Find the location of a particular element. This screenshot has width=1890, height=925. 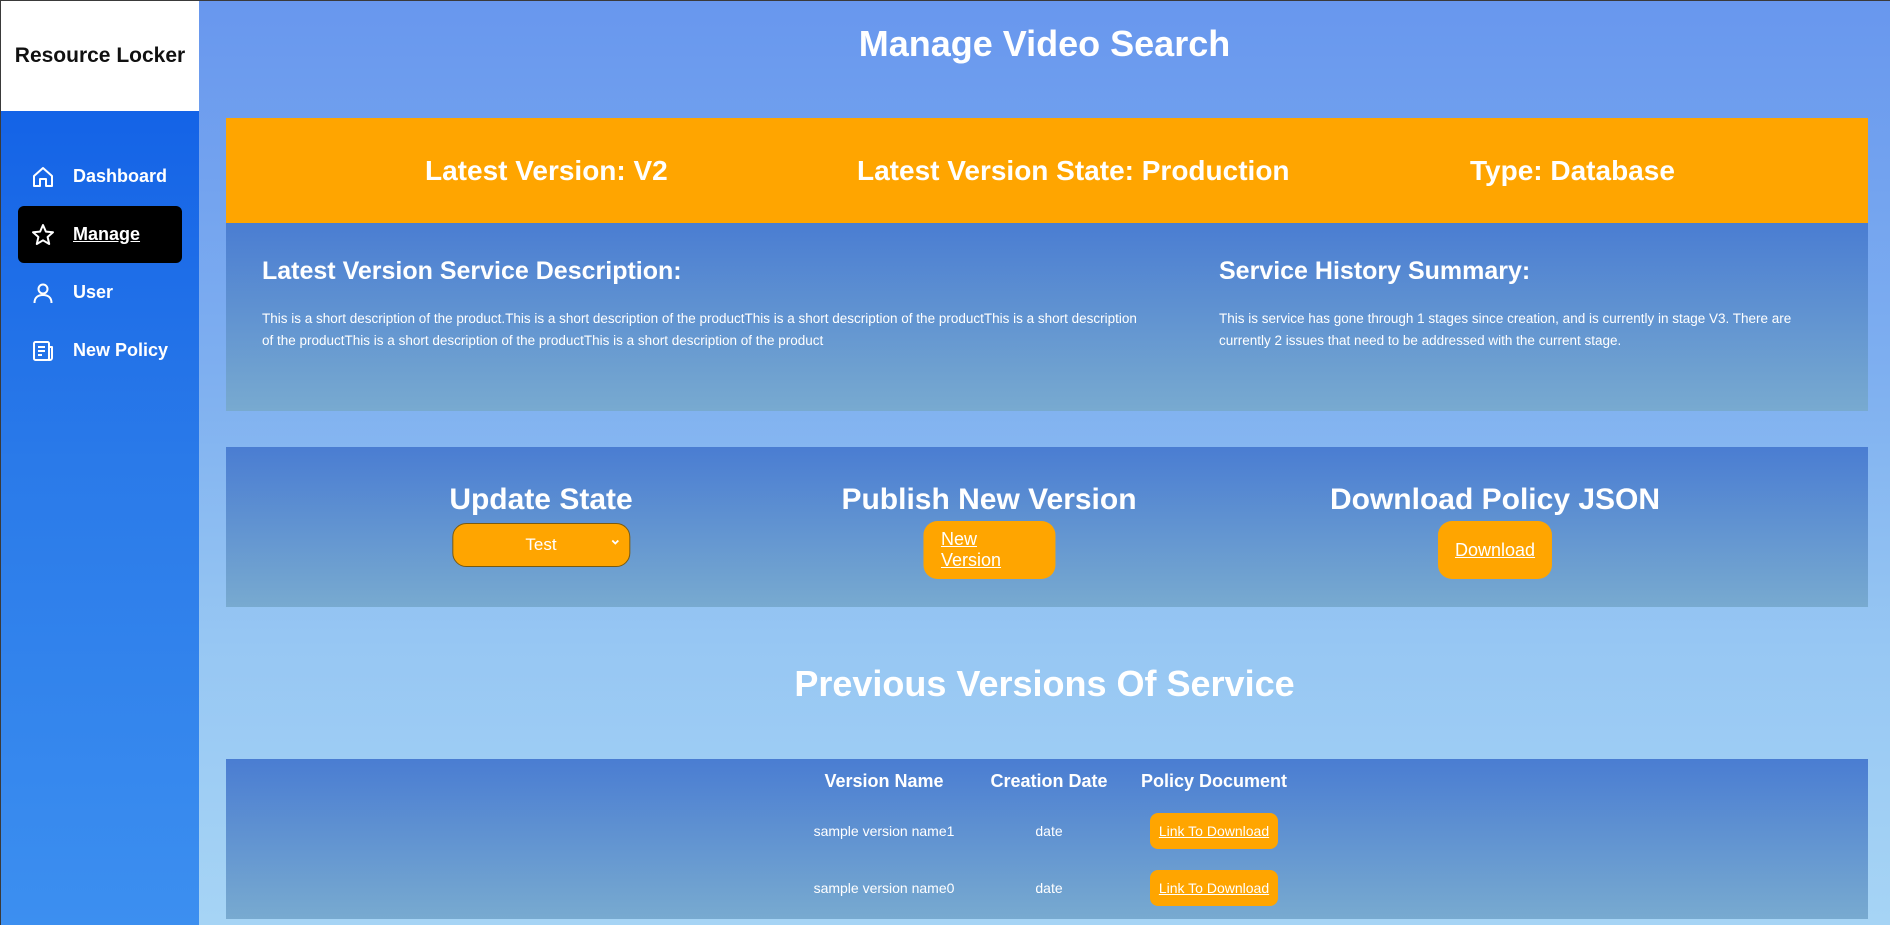

download-group: Download Policy JSON Download is located at coordinates (1495, 531).